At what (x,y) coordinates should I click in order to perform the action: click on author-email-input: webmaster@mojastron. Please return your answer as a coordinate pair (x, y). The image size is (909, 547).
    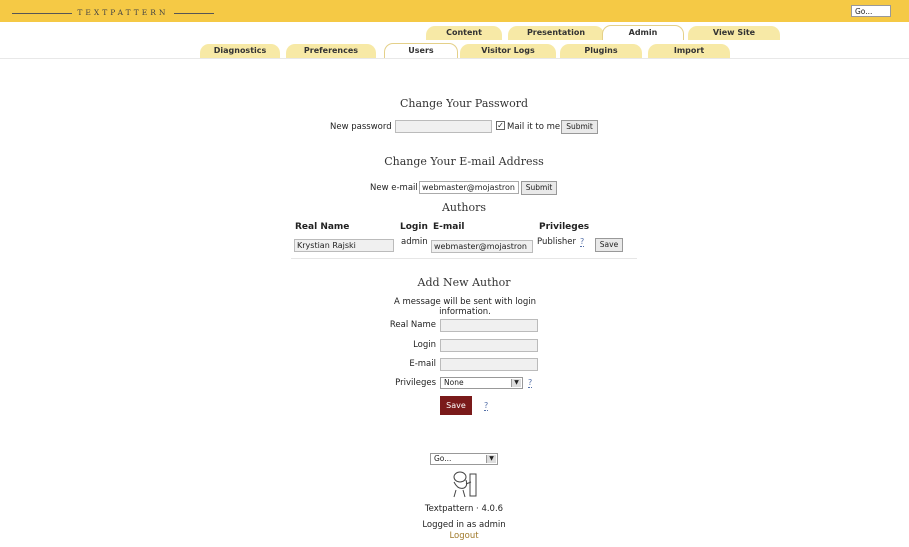
    Looking at the image, I should click on (482, 246).